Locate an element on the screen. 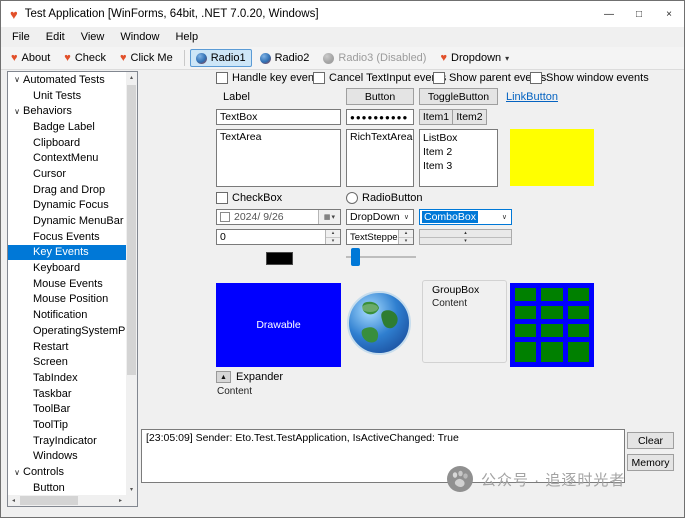 This screenshot has height=518, width=685. sidebar-vertical-scrollbar: ▴ ▾ is located at coordinates (131, 283).